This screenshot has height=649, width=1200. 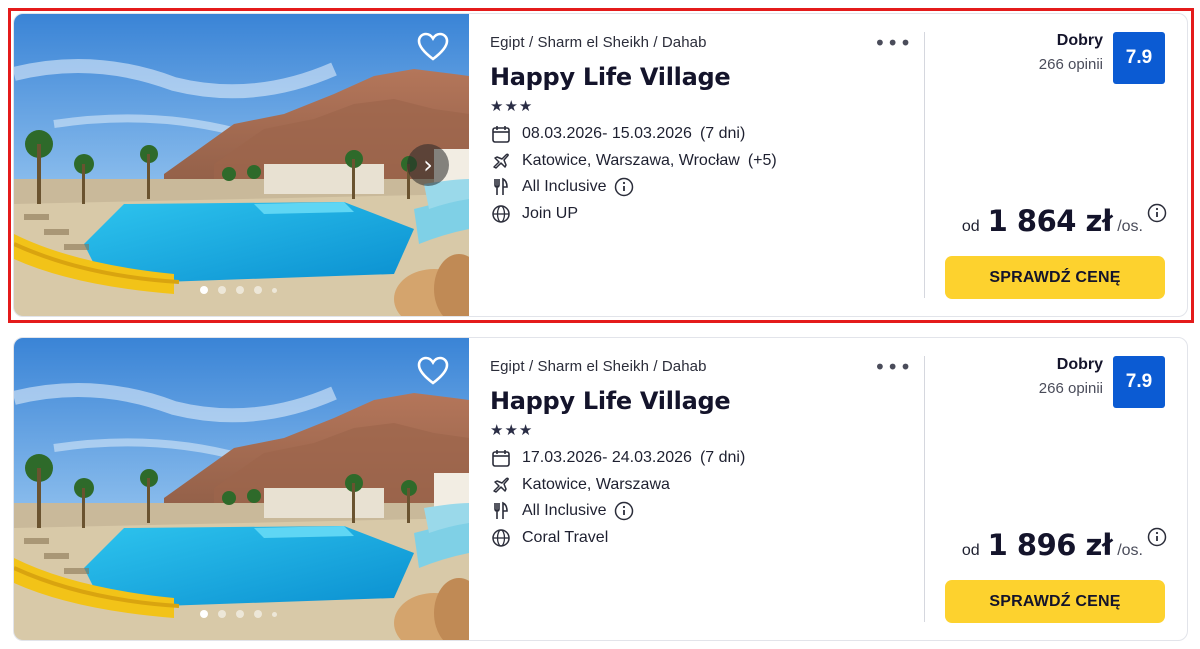 I want to click on operator-text: Join UP, so click(x=550, y=213).